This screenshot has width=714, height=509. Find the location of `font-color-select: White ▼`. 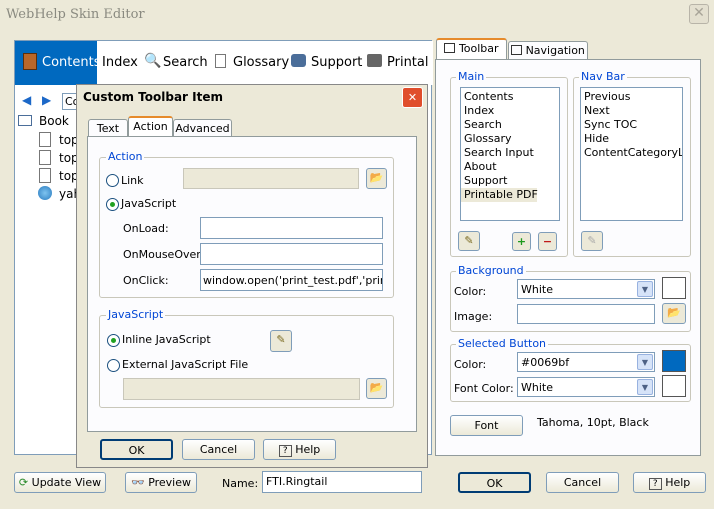

font-color-select: White ▼ is located at coordinates (586, 387).